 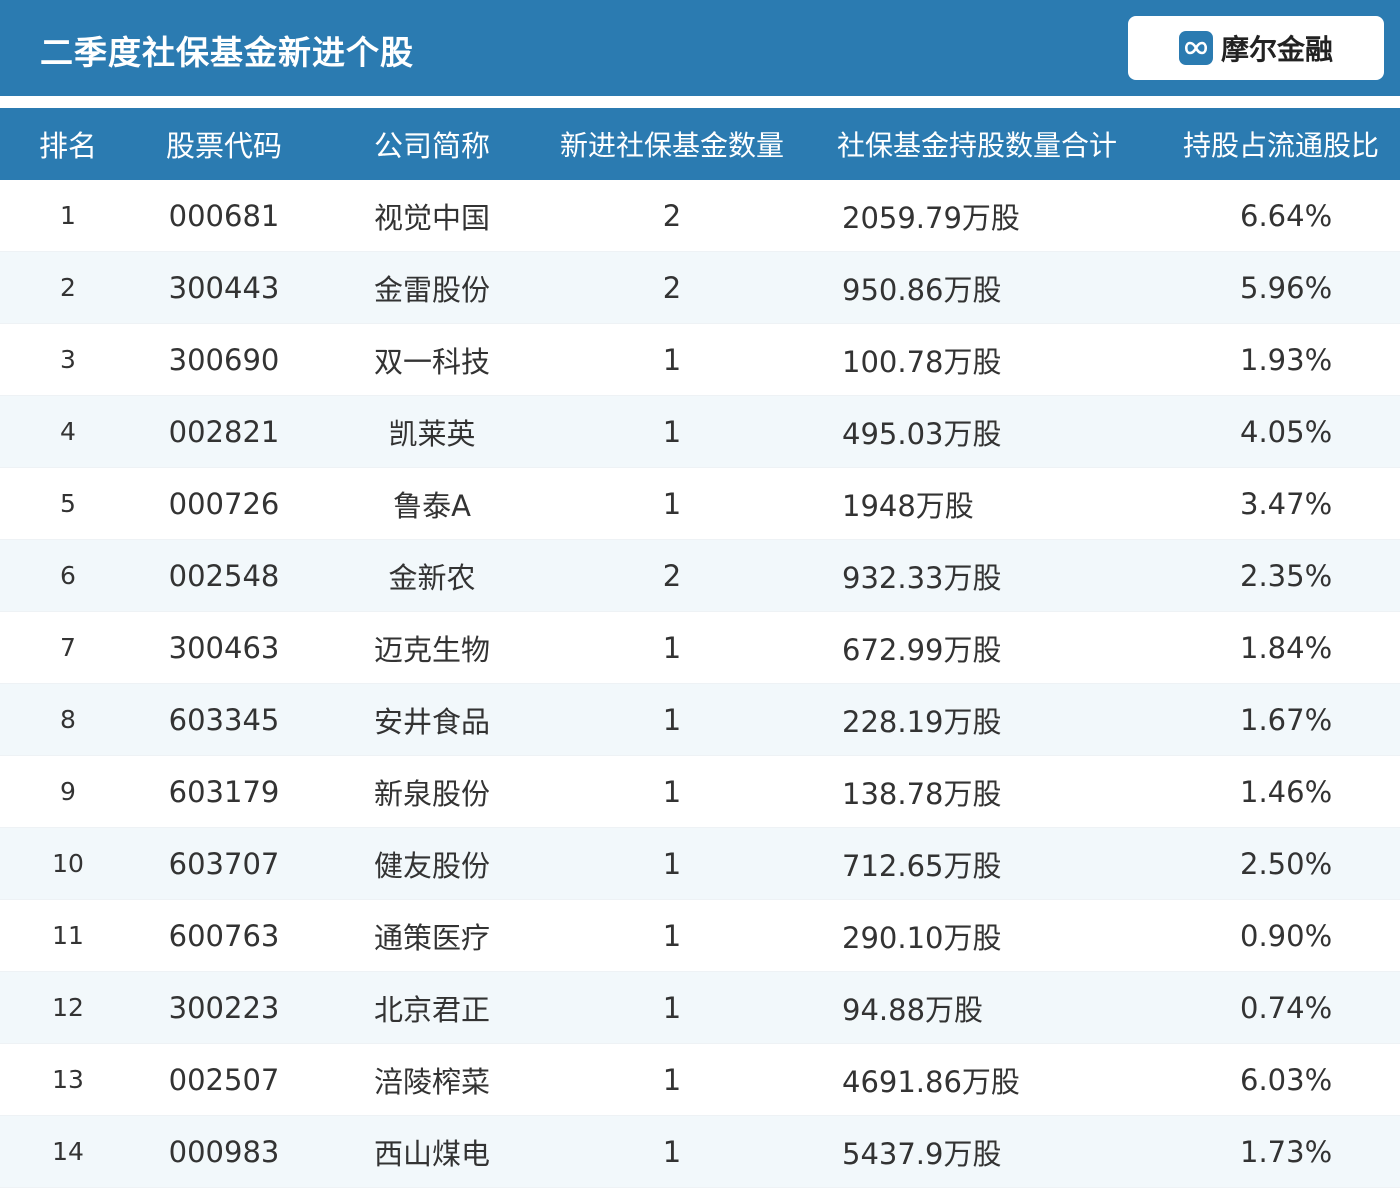 What do you see at coordinates (431, 361) in the screenshot?
I see `cell-name: 双一科技` at bounding box center [431, 361].